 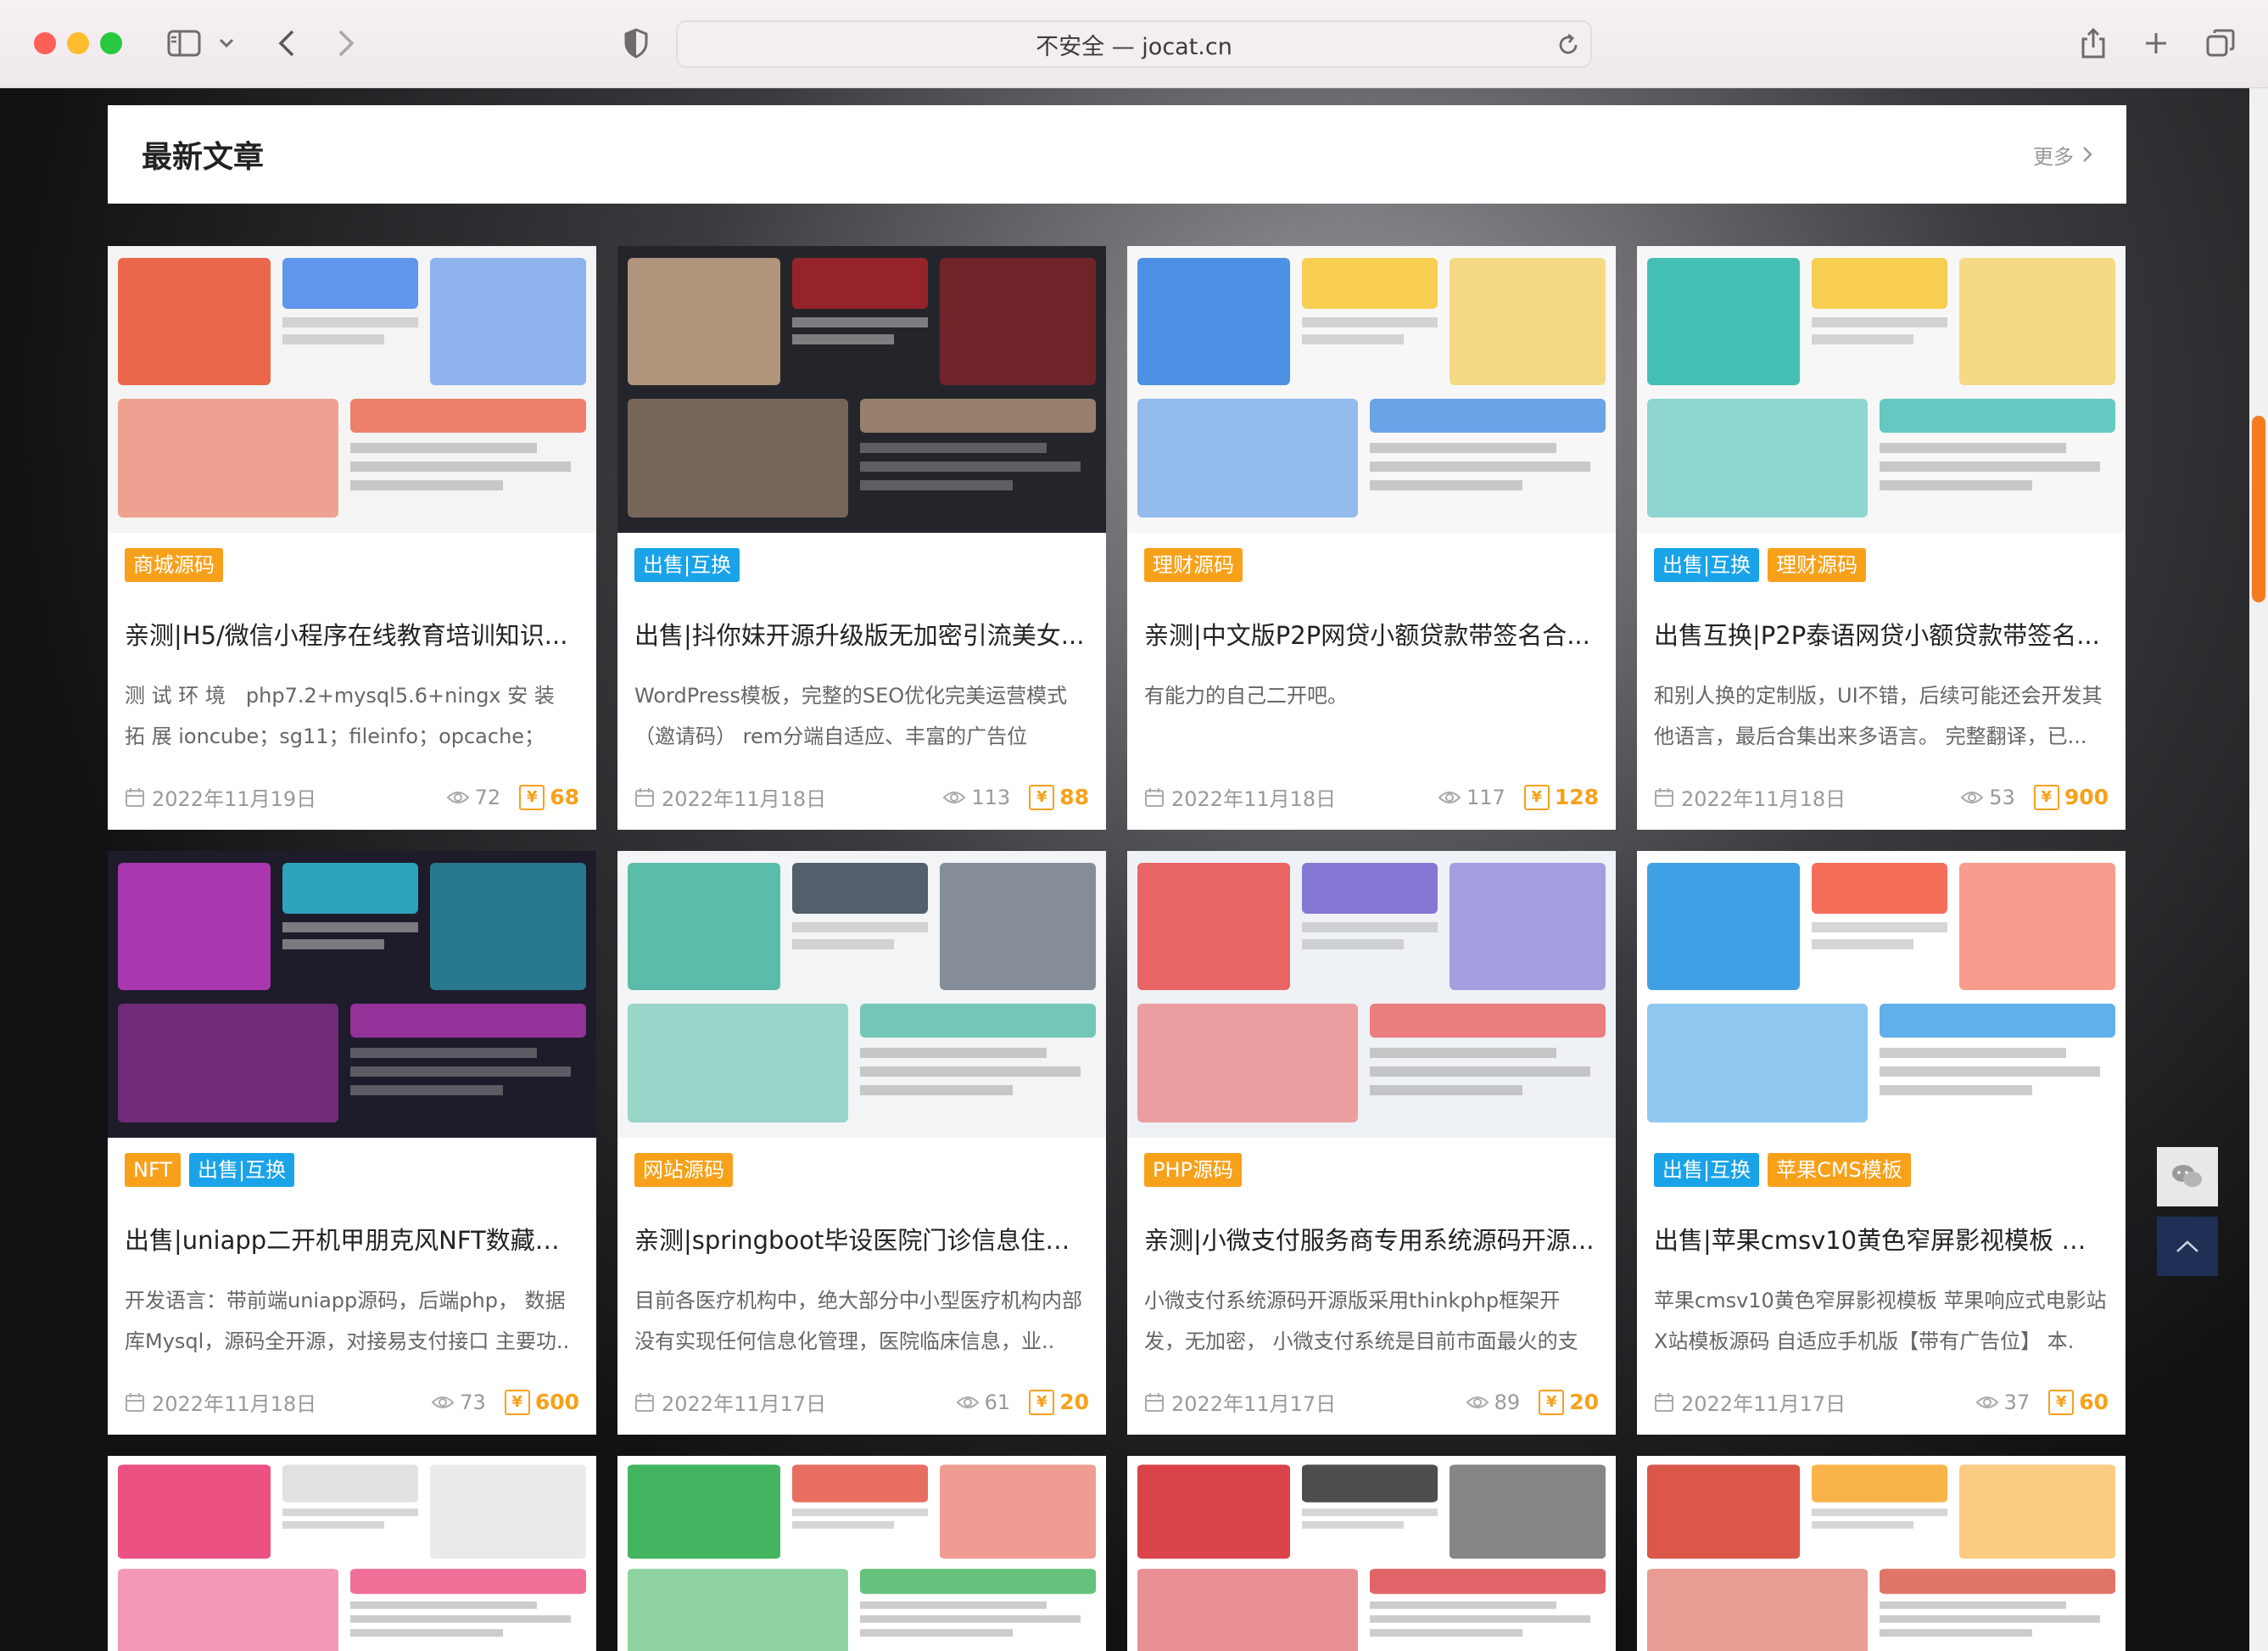 I want to click on wechat-icon, so click(x=2187, y=1176).